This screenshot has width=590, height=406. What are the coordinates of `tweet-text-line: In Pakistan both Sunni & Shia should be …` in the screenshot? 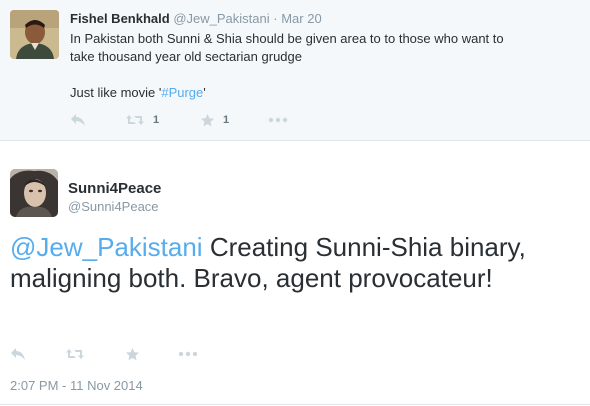 It's located at (287, 38).